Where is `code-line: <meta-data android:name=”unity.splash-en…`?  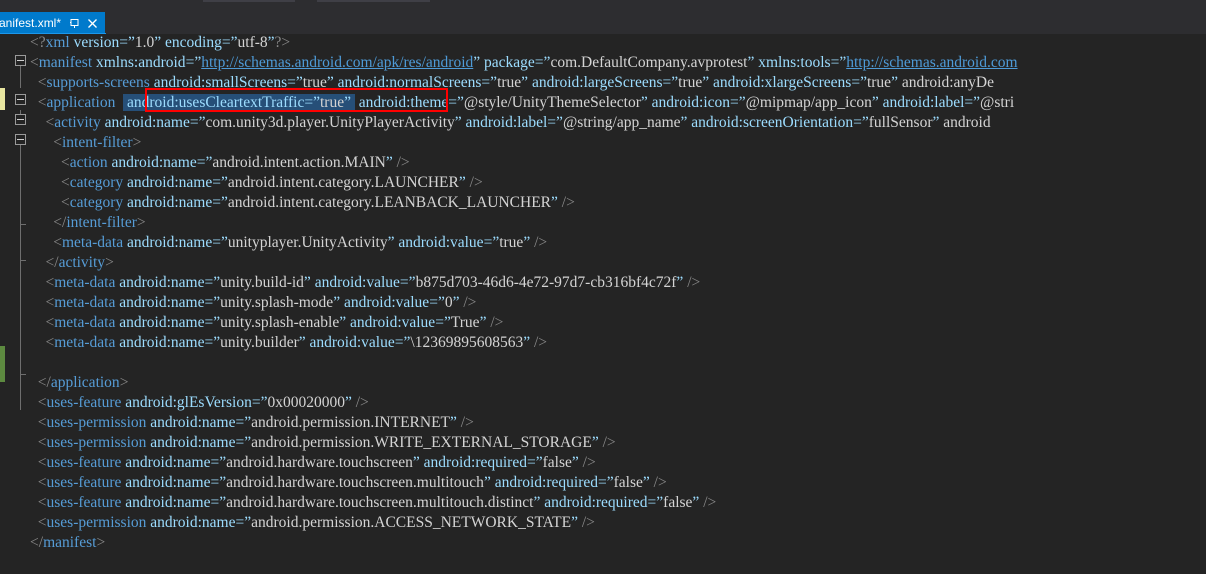
code-line: <meta-data android:name=”unity.splash-en… is located at coordinates (267, 323).